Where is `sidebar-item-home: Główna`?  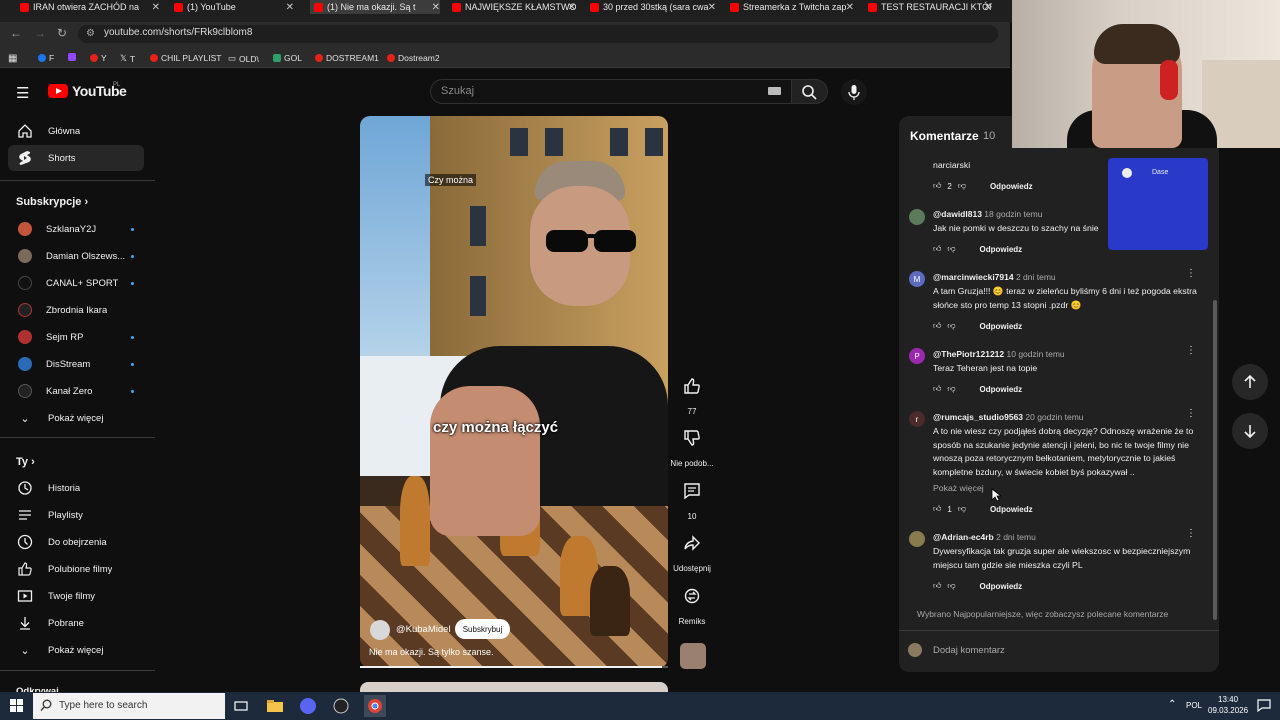
sidebar-item-home: Główna is located at coordinates (76, 131).